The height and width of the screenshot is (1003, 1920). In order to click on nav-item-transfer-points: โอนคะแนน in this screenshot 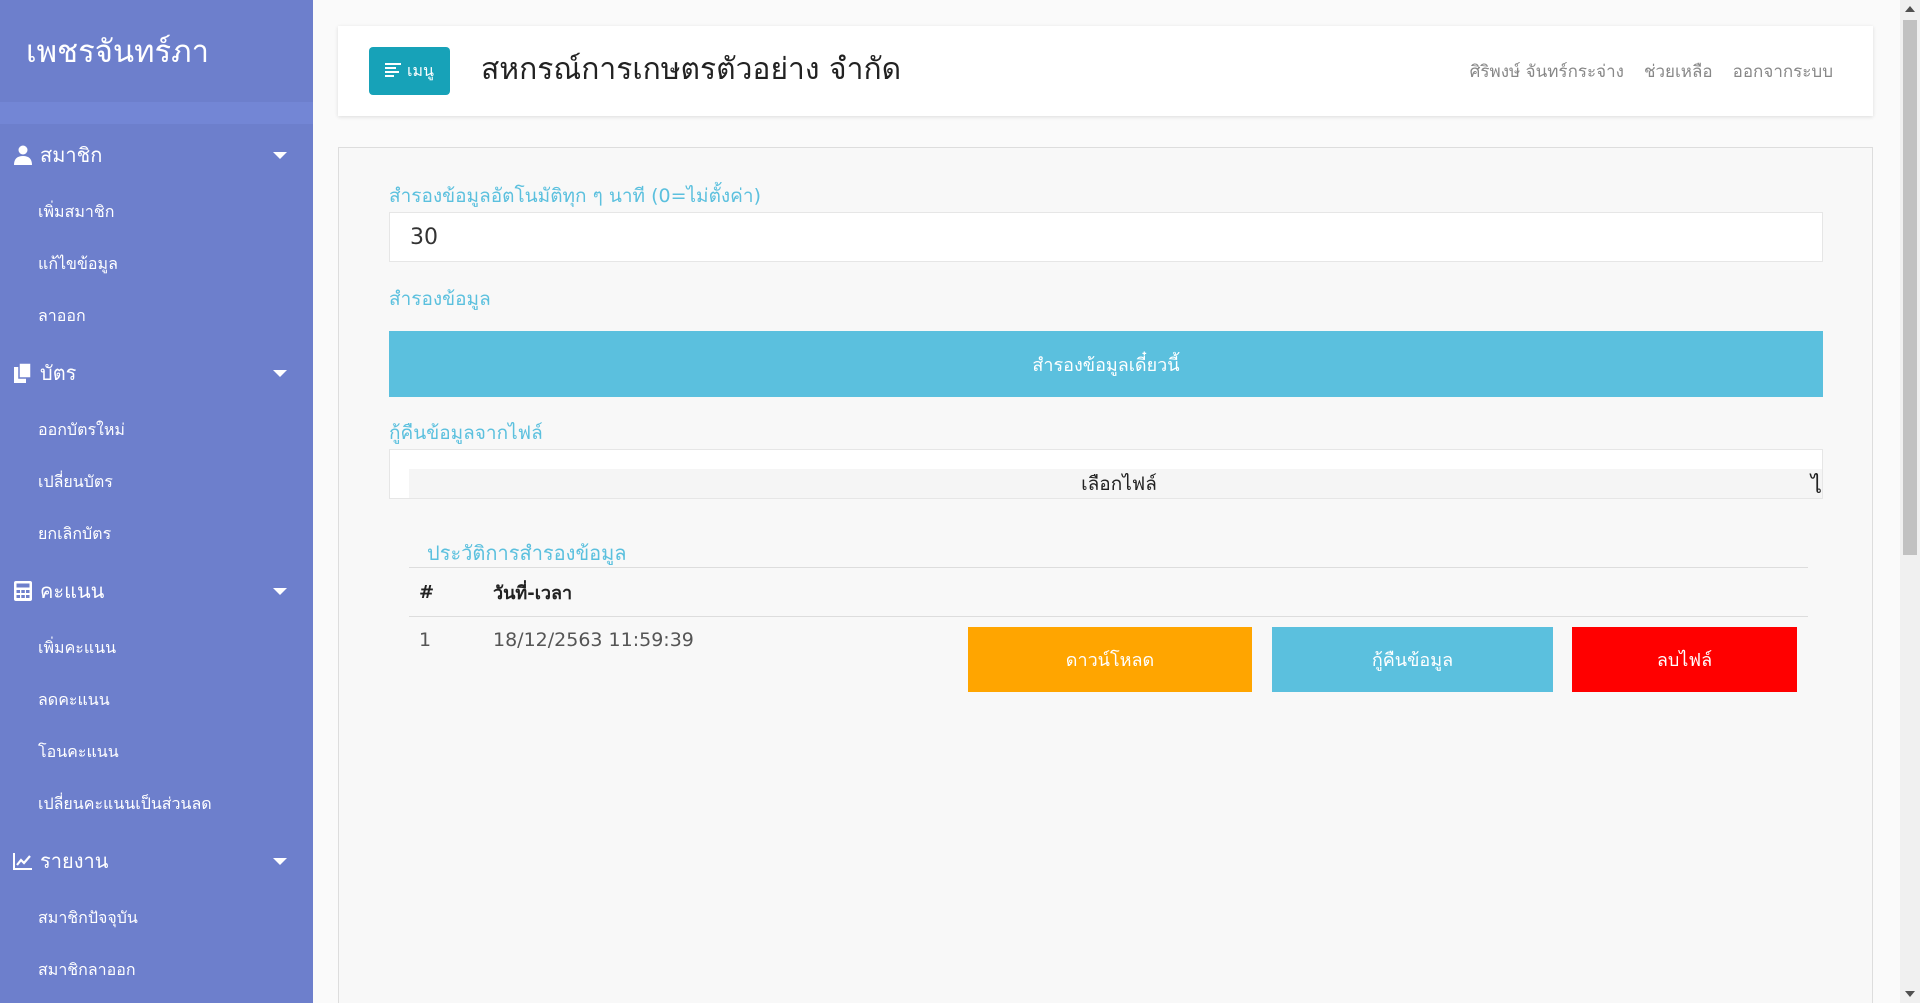, I will do `click(156, 752)`.